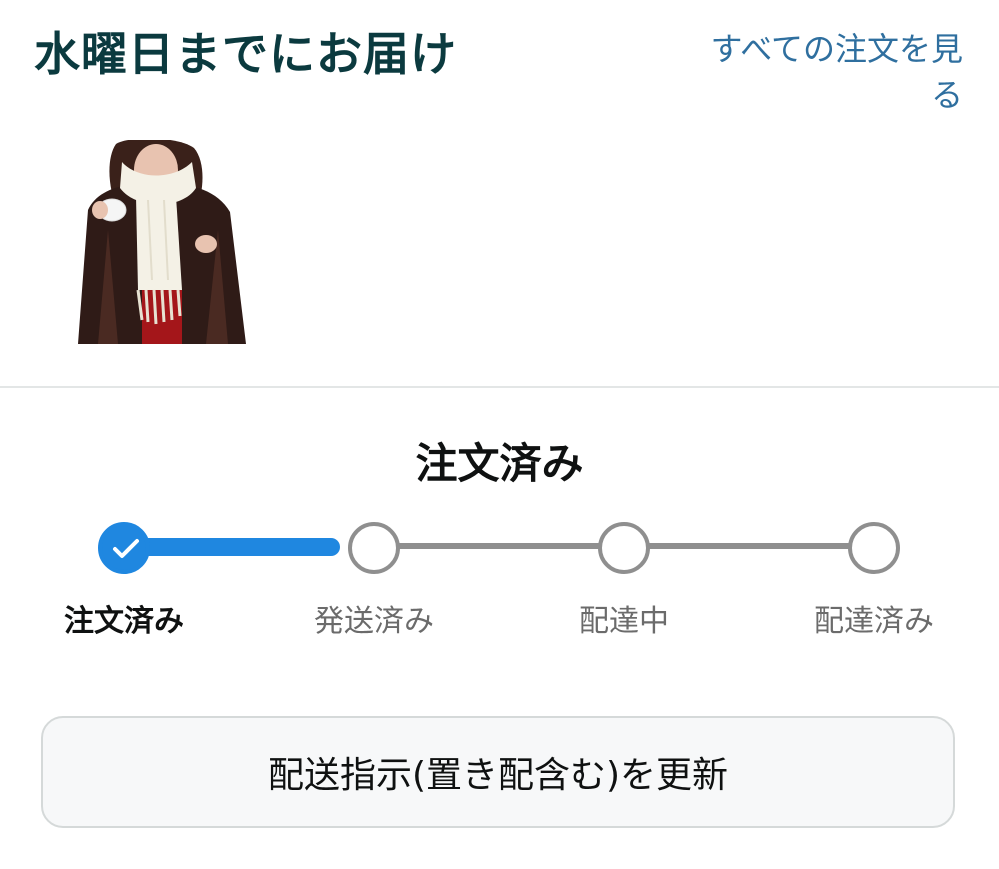 Image resolution: width=999 pixels, height=869 pixels. Describe the element at coordinates (624, 621) in the screenshot. I see `step-3-label: 配達中` at that location.